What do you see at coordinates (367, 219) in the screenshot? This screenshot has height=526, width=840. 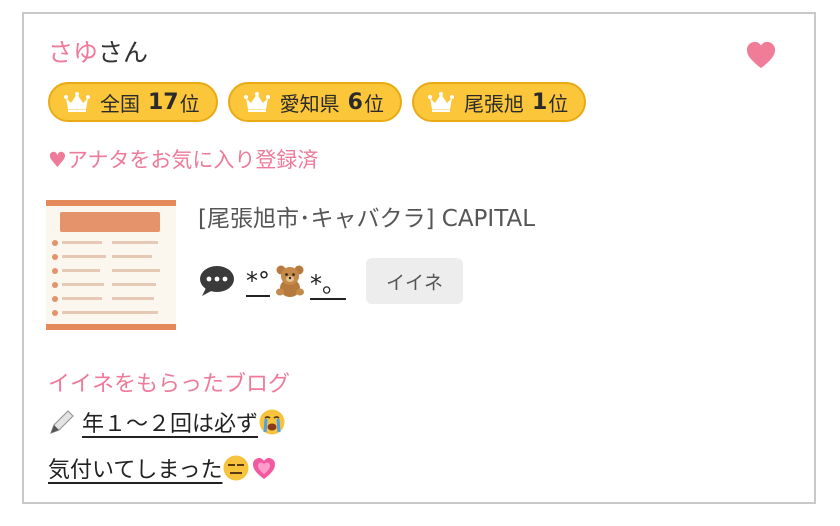 I see `shop-label: [尾張旭市･キャバクラ] CAPITAL` at bounding box center [367, 219].